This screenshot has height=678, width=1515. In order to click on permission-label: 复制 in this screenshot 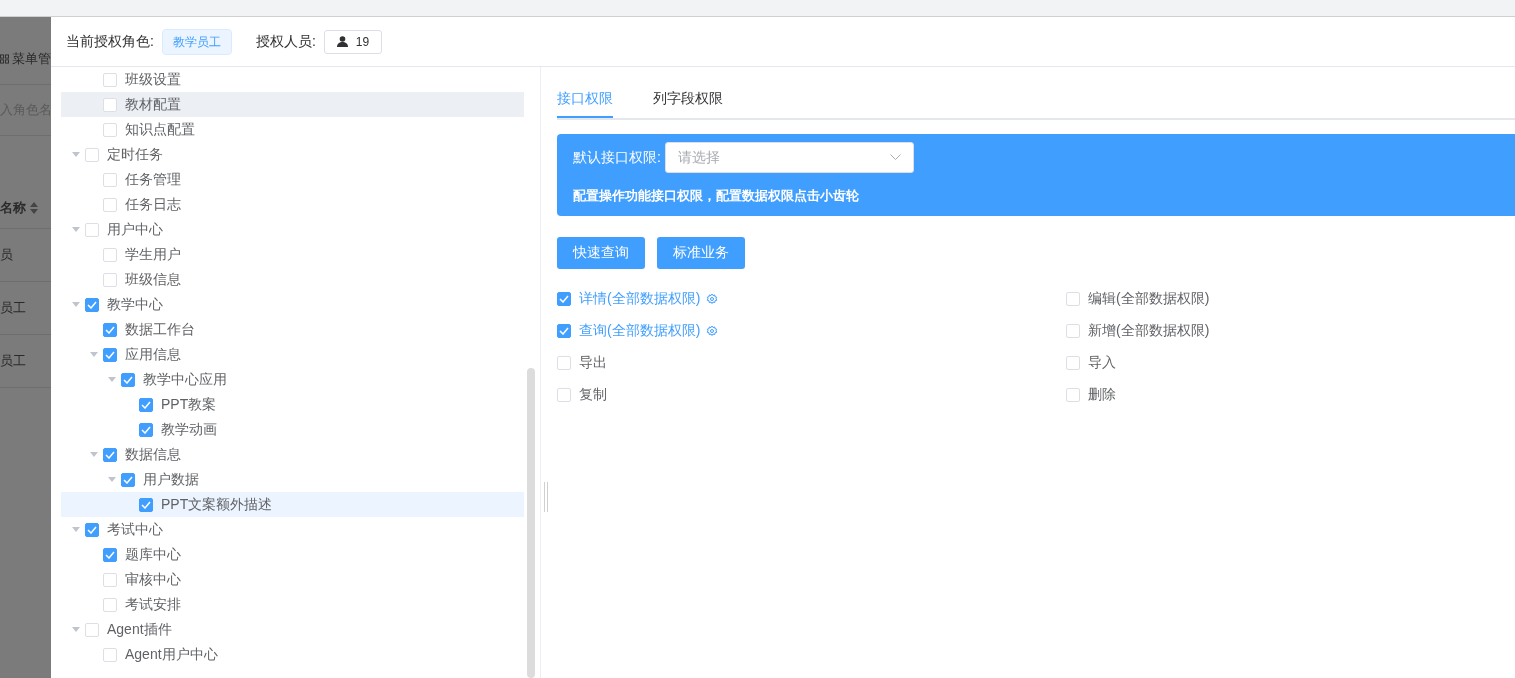, I will do `click(593, 395)`.